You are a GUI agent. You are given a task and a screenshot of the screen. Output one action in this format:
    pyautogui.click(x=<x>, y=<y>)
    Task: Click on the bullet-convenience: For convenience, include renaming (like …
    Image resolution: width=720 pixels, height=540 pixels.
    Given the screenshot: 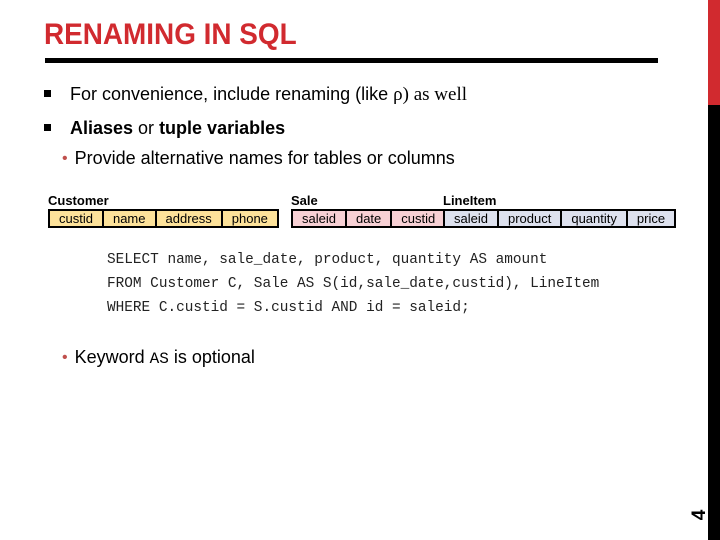 What is the action you would take?
    pyautogui.click(x=255, y=95)
    